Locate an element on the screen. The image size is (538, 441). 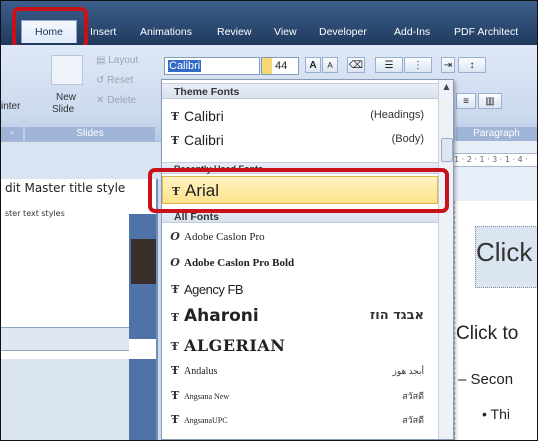
thumb-photo is located at coordinates (143, 261).